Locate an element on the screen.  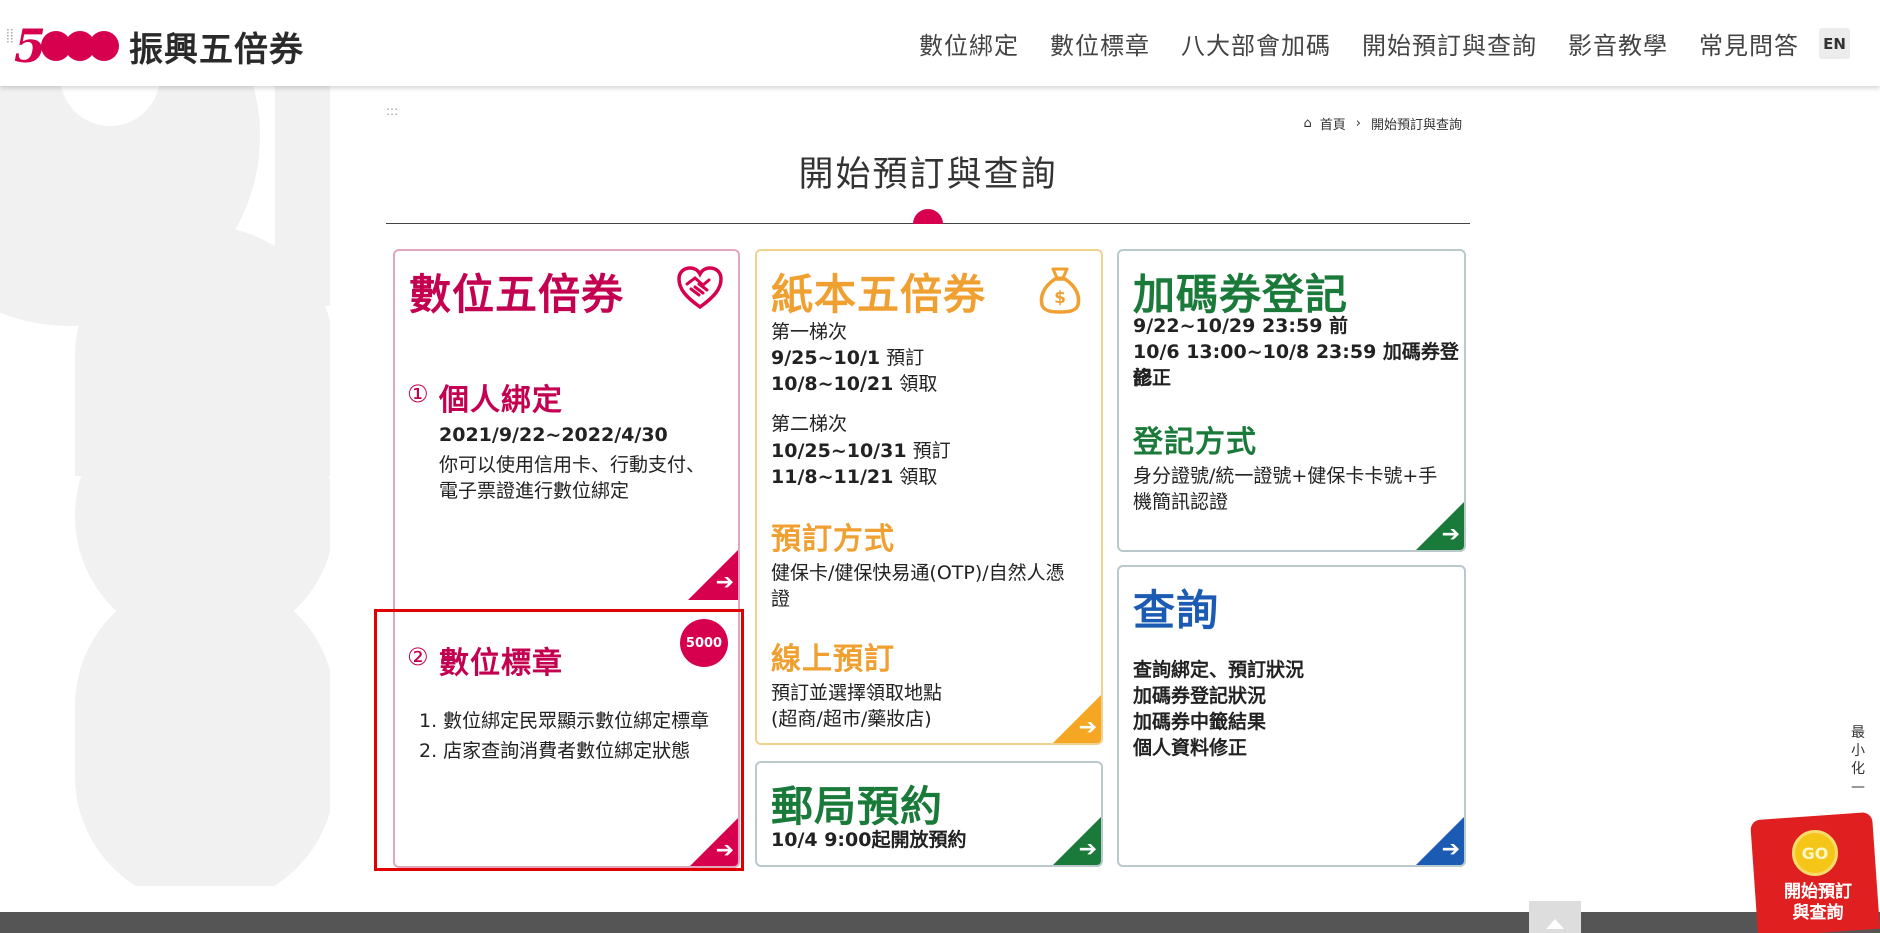
floating-booking-button: GO 開始預訂 與查詢 is located at coordinates (1815, 870).